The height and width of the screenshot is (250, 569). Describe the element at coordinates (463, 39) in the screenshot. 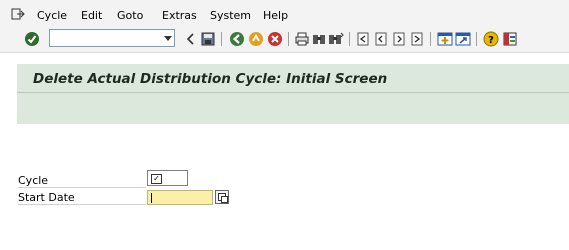

I see `shortcut-icon` at that location.